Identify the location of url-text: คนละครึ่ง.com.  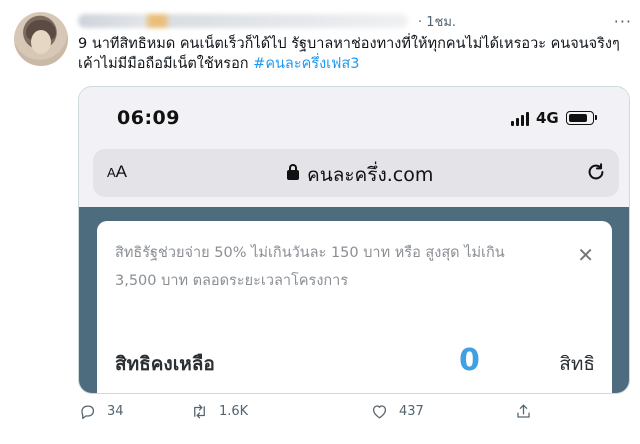
(370, 175).